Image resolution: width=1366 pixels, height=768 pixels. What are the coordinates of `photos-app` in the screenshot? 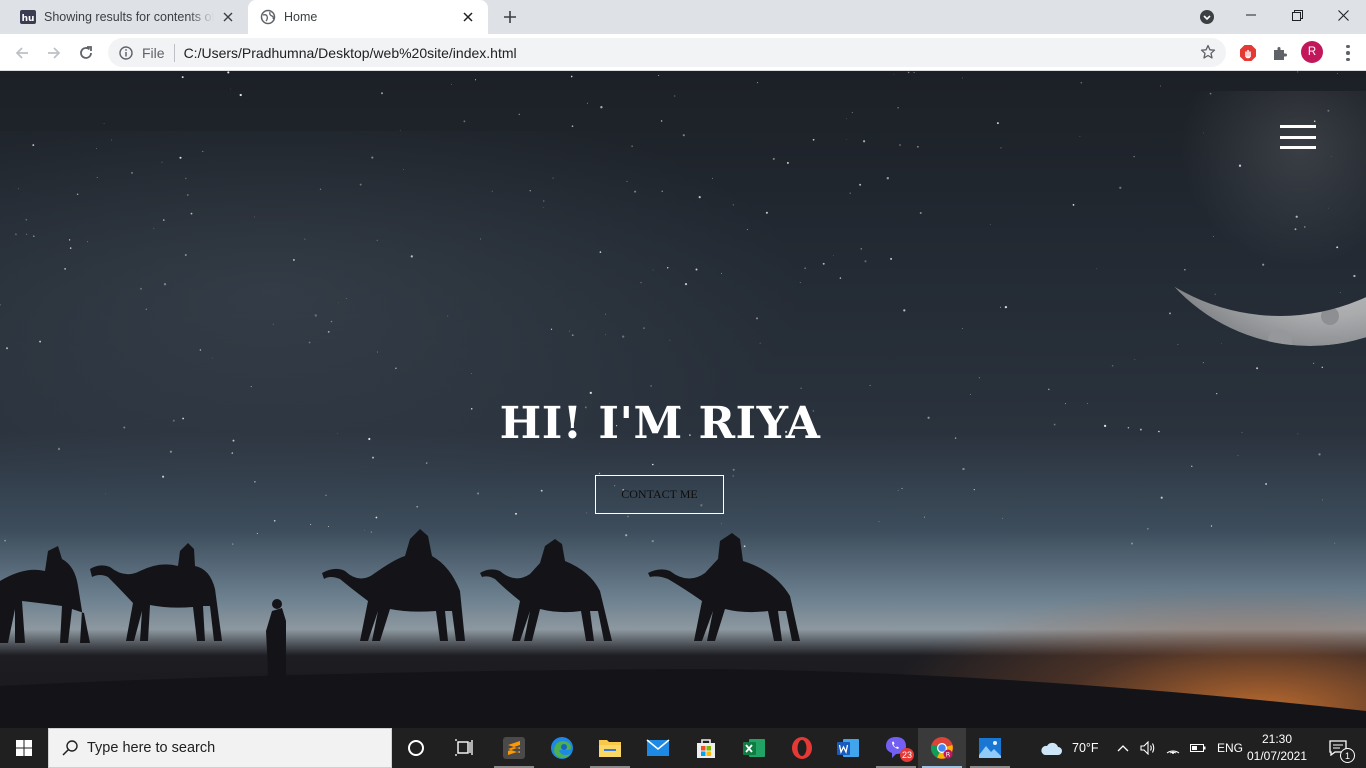 It's located at (990, 748).